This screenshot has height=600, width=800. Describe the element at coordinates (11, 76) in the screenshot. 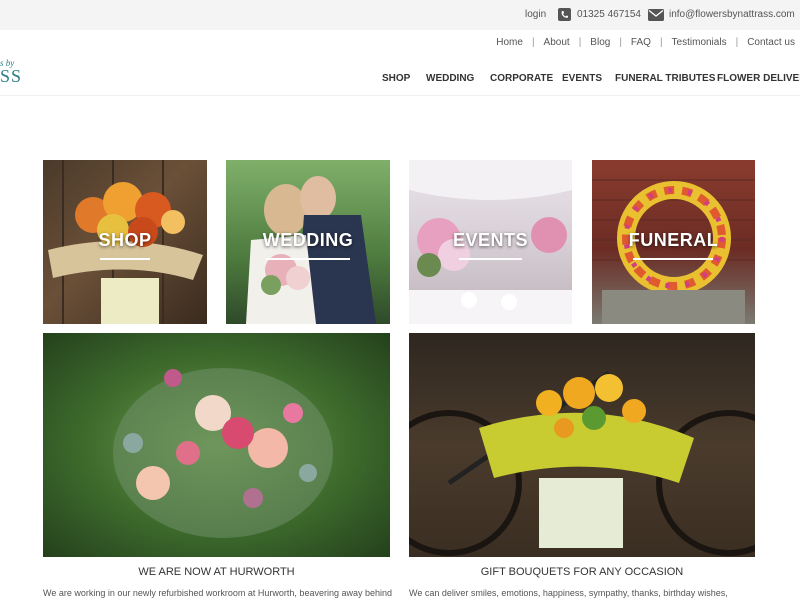

I see `logo: SS` at that location.